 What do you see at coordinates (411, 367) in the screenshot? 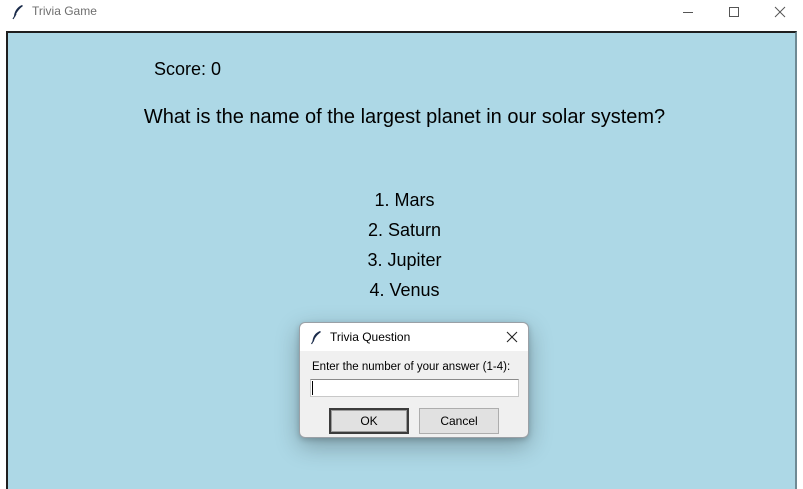
I see `dialog-prompt: Enter the number of your answer (1-4):` at bounding box center [411, 367].